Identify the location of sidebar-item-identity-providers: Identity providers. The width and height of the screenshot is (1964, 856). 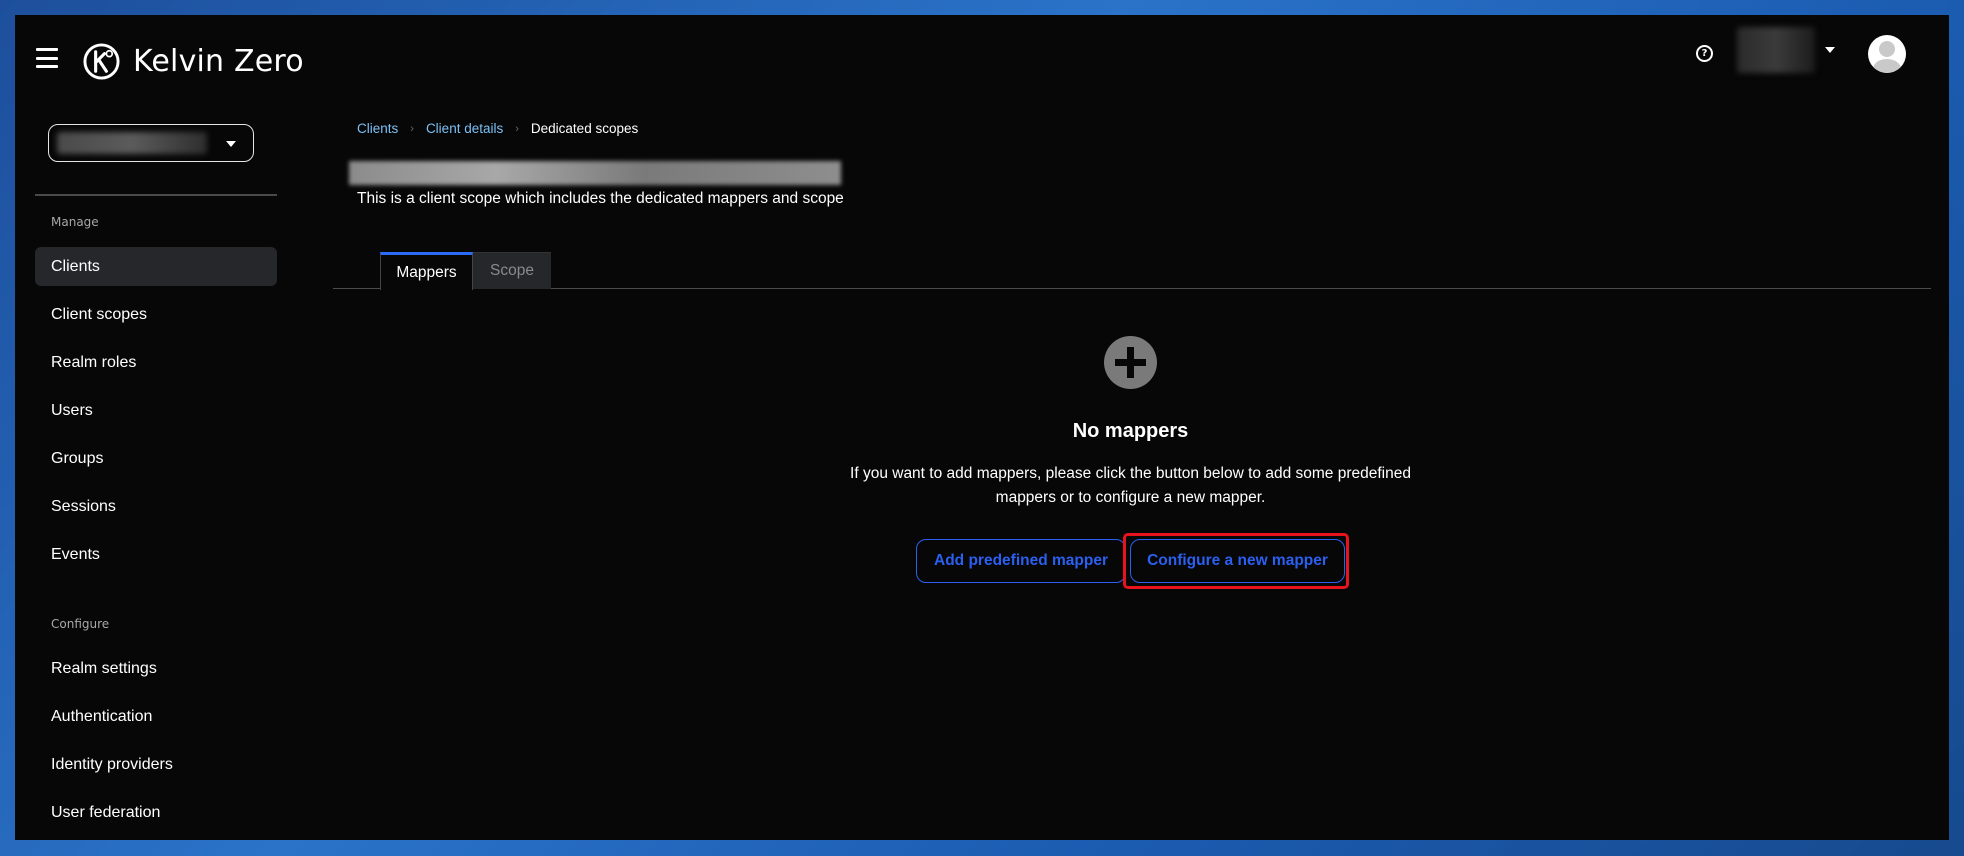
(156, 764).